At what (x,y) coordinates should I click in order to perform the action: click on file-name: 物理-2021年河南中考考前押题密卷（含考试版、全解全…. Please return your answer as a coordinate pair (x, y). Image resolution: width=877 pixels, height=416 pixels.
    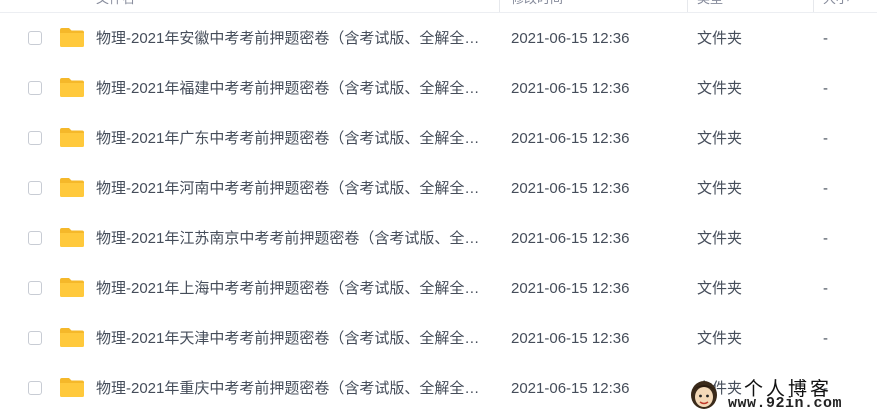
    Looking at the image, I should click on (291, 189).